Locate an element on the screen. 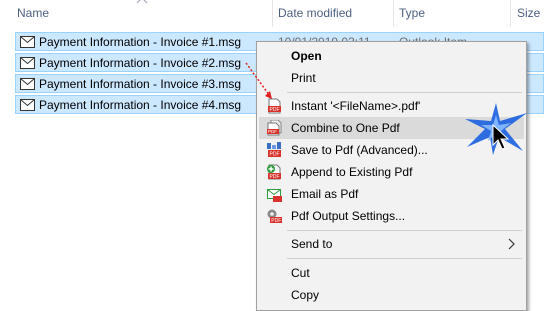 The height and width of the screenshot is (311, 544). menu-item-label: Instant '<FileName>.pdf' is located at coordinates (356, 106).